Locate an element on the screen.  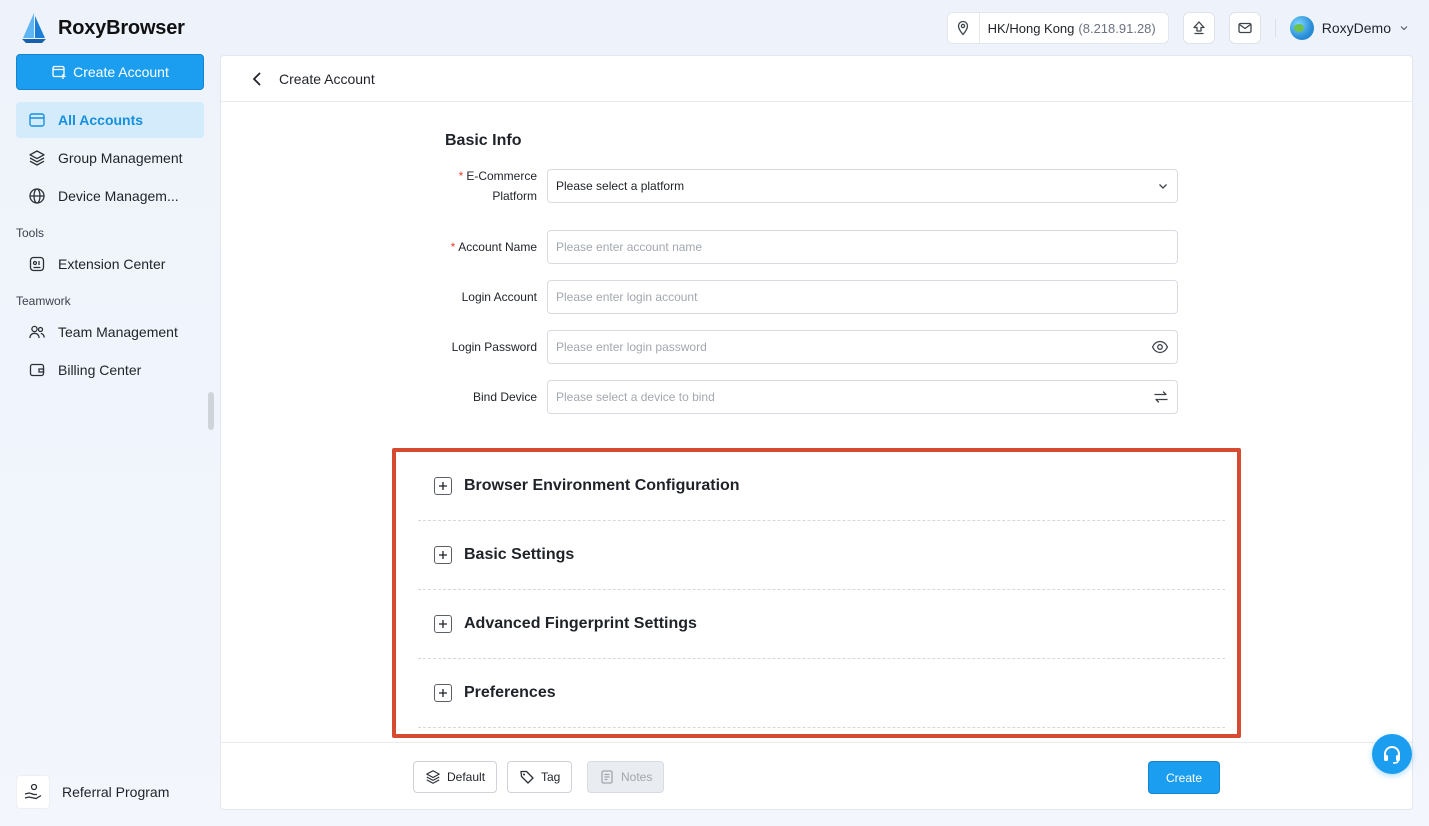
app-logo: RoxyBrowser is located at coordinates (102, 28).